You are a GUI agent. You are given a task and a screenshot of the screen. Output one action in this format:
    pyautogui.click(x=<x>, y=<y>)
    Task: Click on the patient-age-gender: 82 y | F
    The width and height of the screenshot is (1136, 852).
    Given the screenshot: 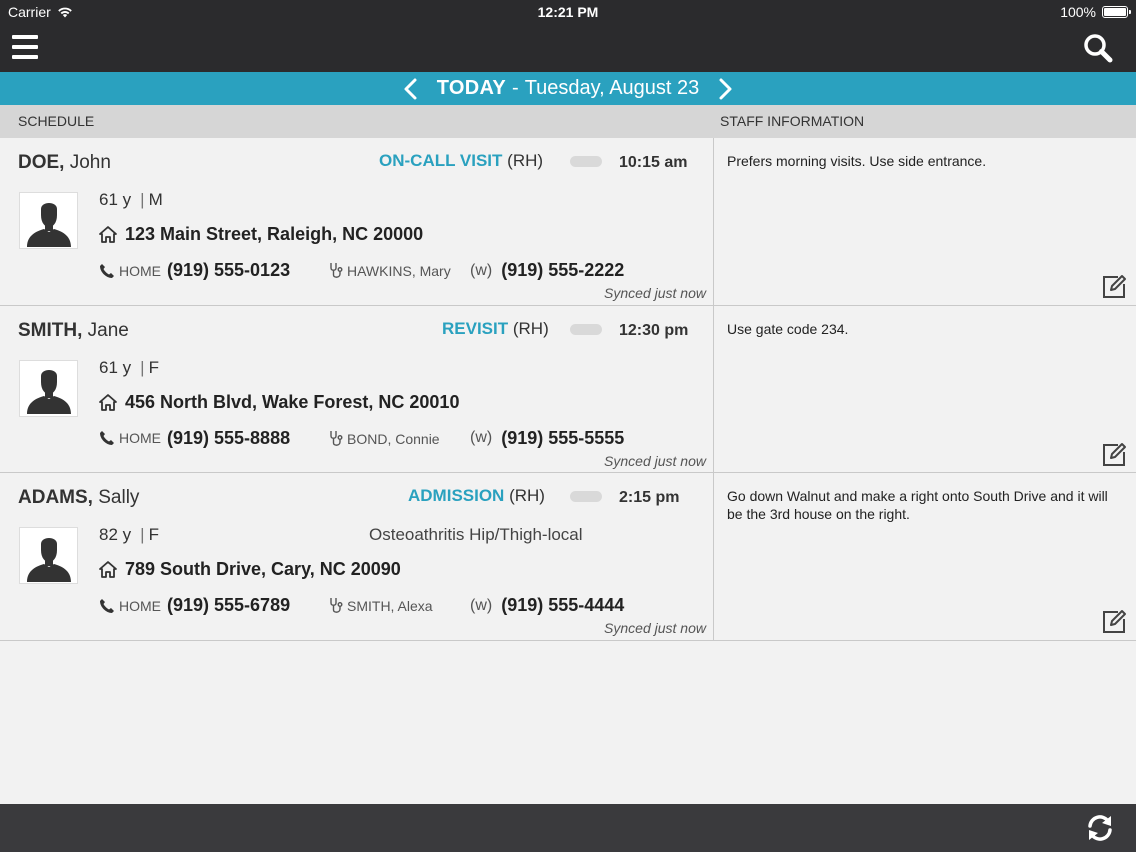 What is the action you would take?
    pyautogui.click(x=129, y=534)
    